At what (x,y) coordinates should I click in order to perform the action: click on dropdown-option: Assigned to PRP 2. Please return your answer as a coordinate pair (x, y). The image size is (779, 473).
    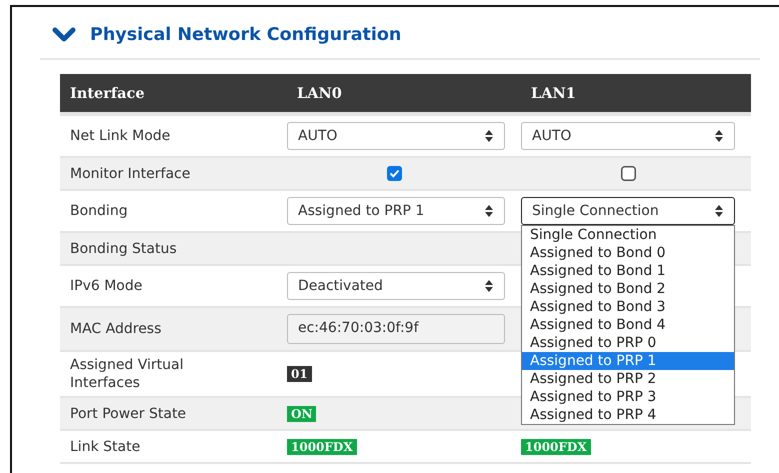
    Looking at the image, I should click on (628, 379).